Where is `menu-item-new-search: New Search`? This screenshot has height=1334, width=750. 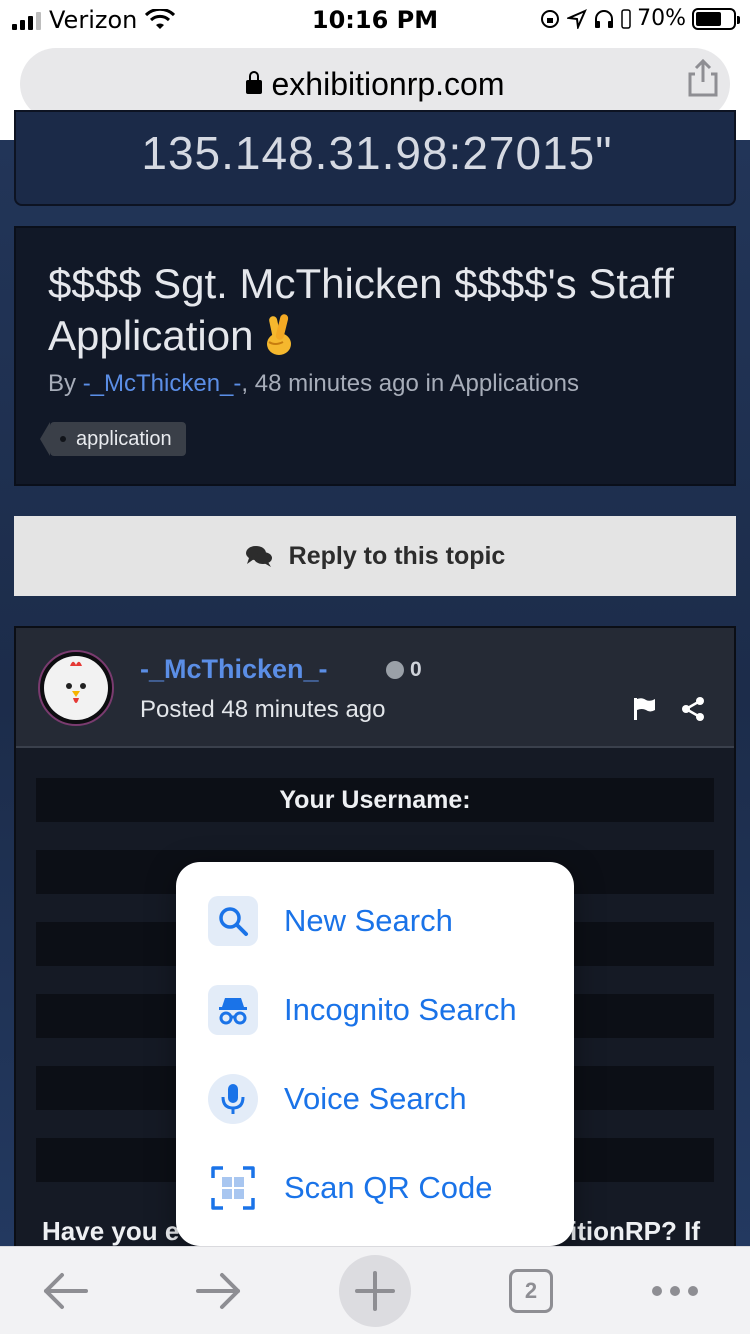
menu-item-new-search: New Search is located at coordinates (375, 920).